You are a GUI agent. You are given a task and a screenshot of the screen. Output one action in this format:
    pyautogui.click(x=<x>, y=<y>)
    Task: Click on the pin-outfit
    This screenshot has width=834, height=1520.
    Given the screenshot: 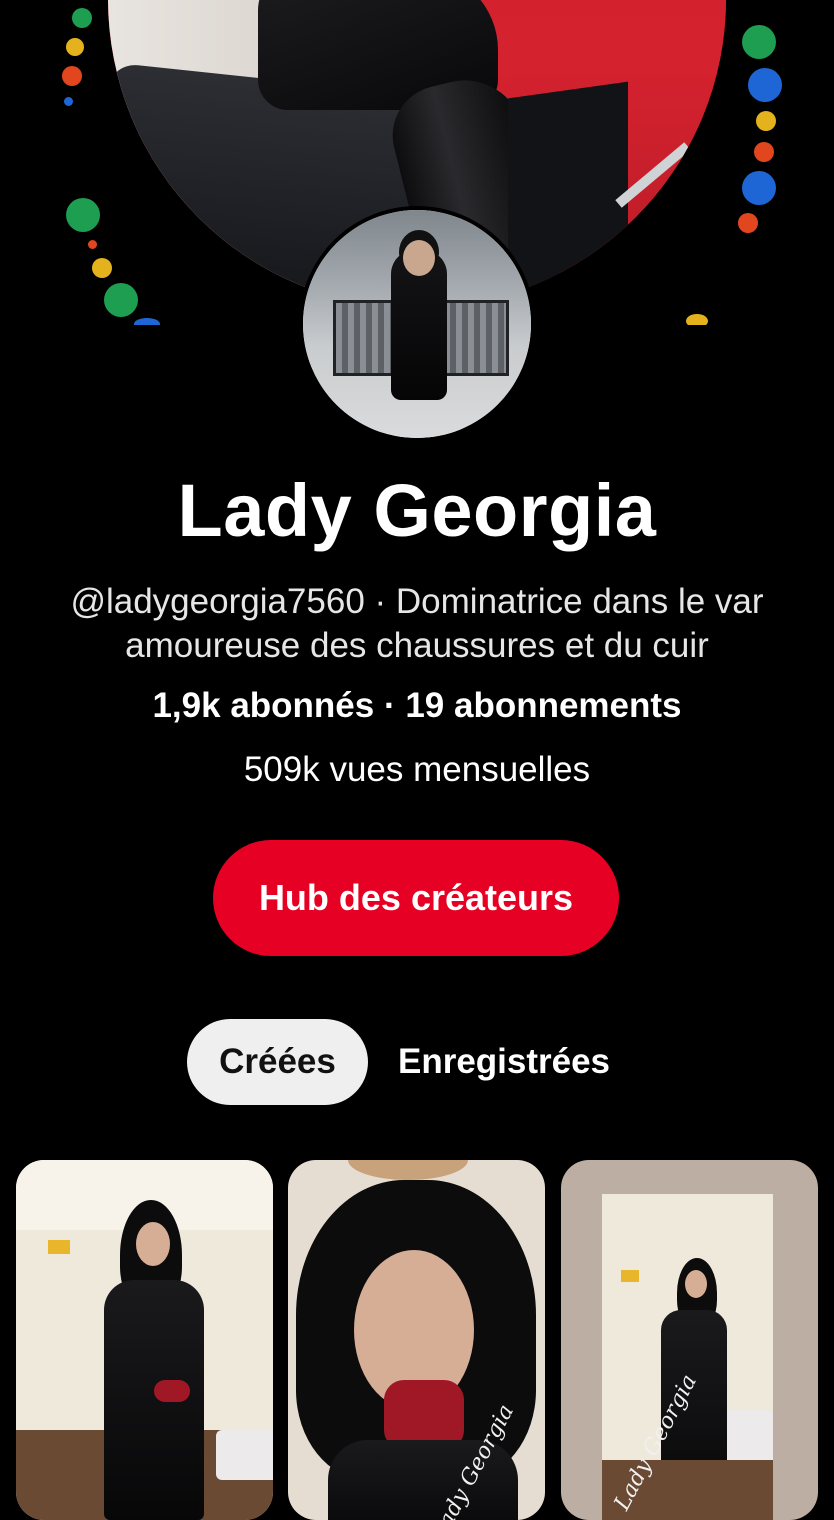 What is the action you would take?
    pyautogui.click(x=154, y=1400)
    